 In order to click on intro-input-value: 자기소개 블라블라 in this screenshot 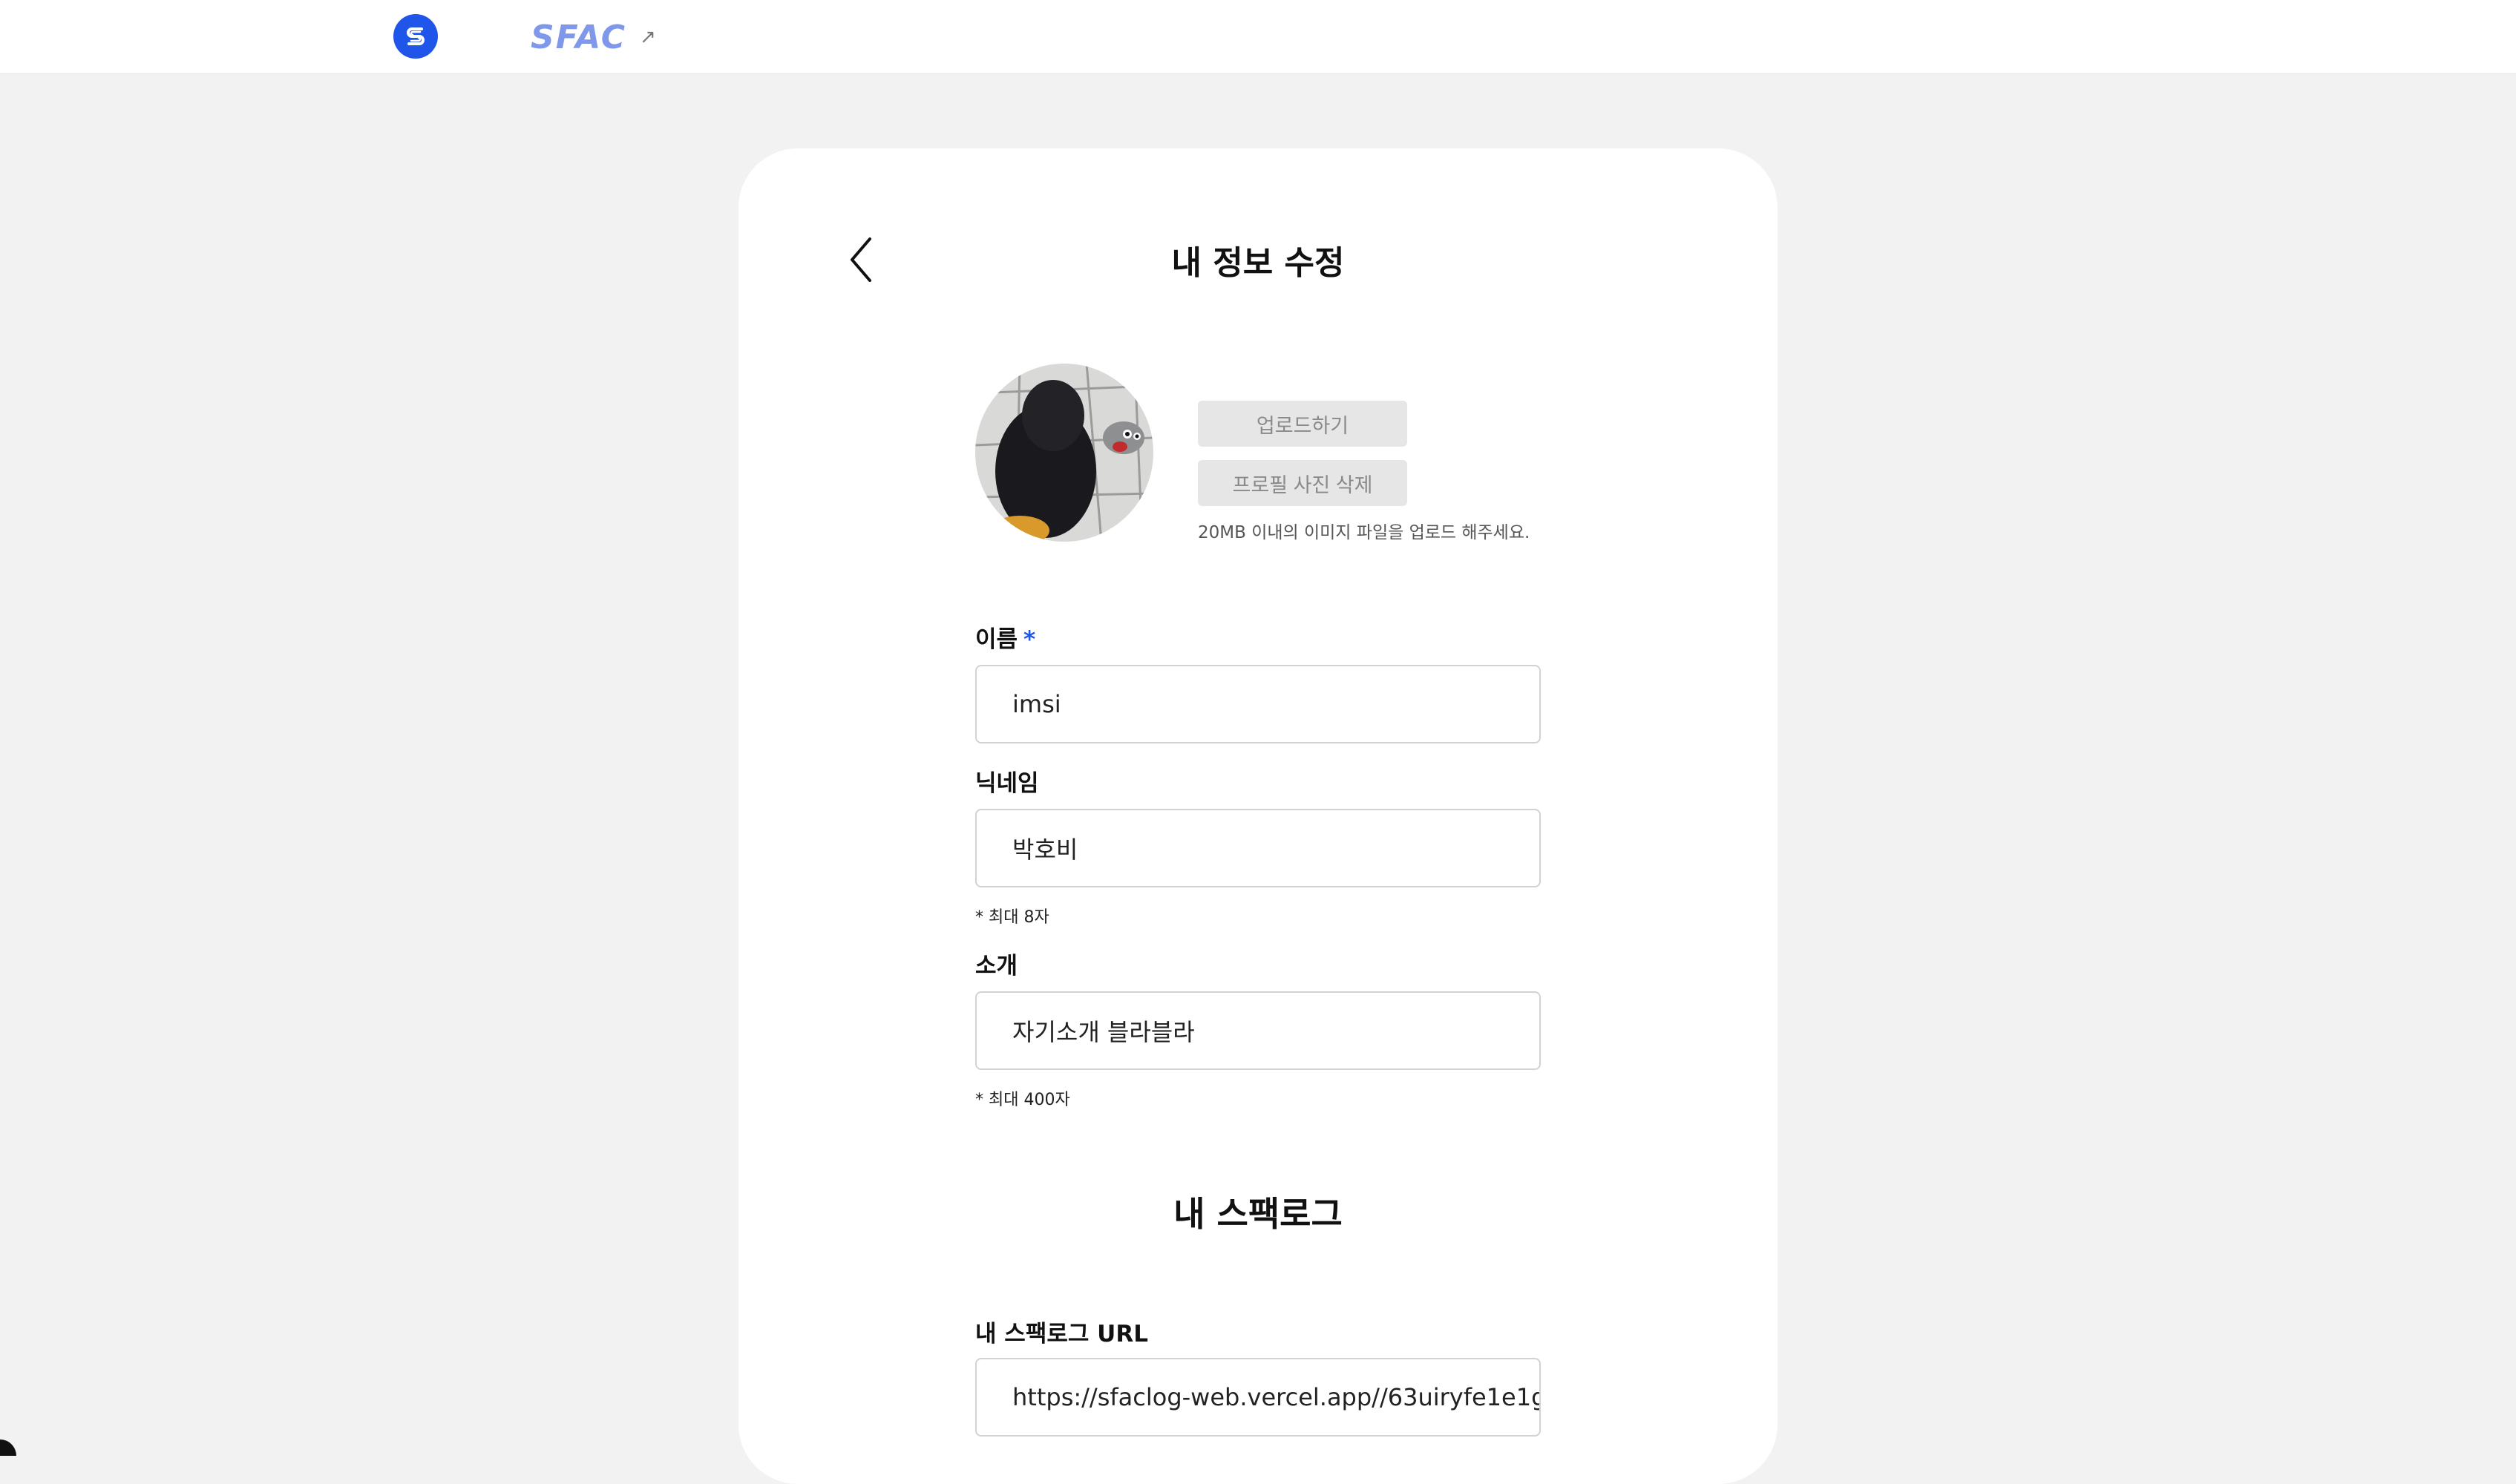, I will do `click(1103, 1031)`.